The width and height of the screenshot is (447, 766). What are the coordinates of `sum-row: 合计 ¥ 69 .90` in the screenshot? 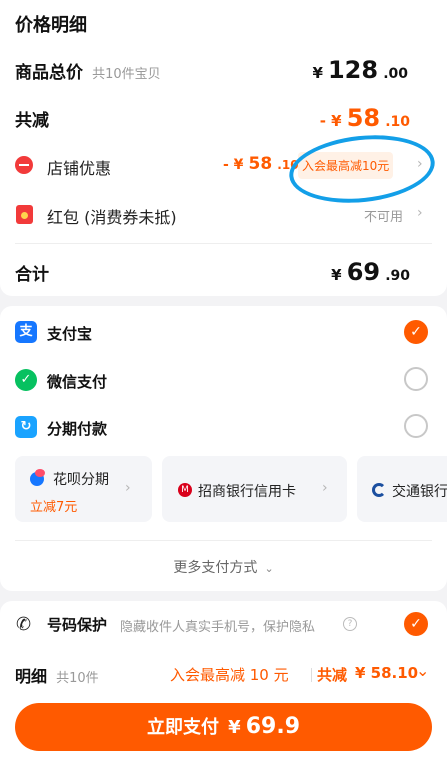 It's located at (223, 274).